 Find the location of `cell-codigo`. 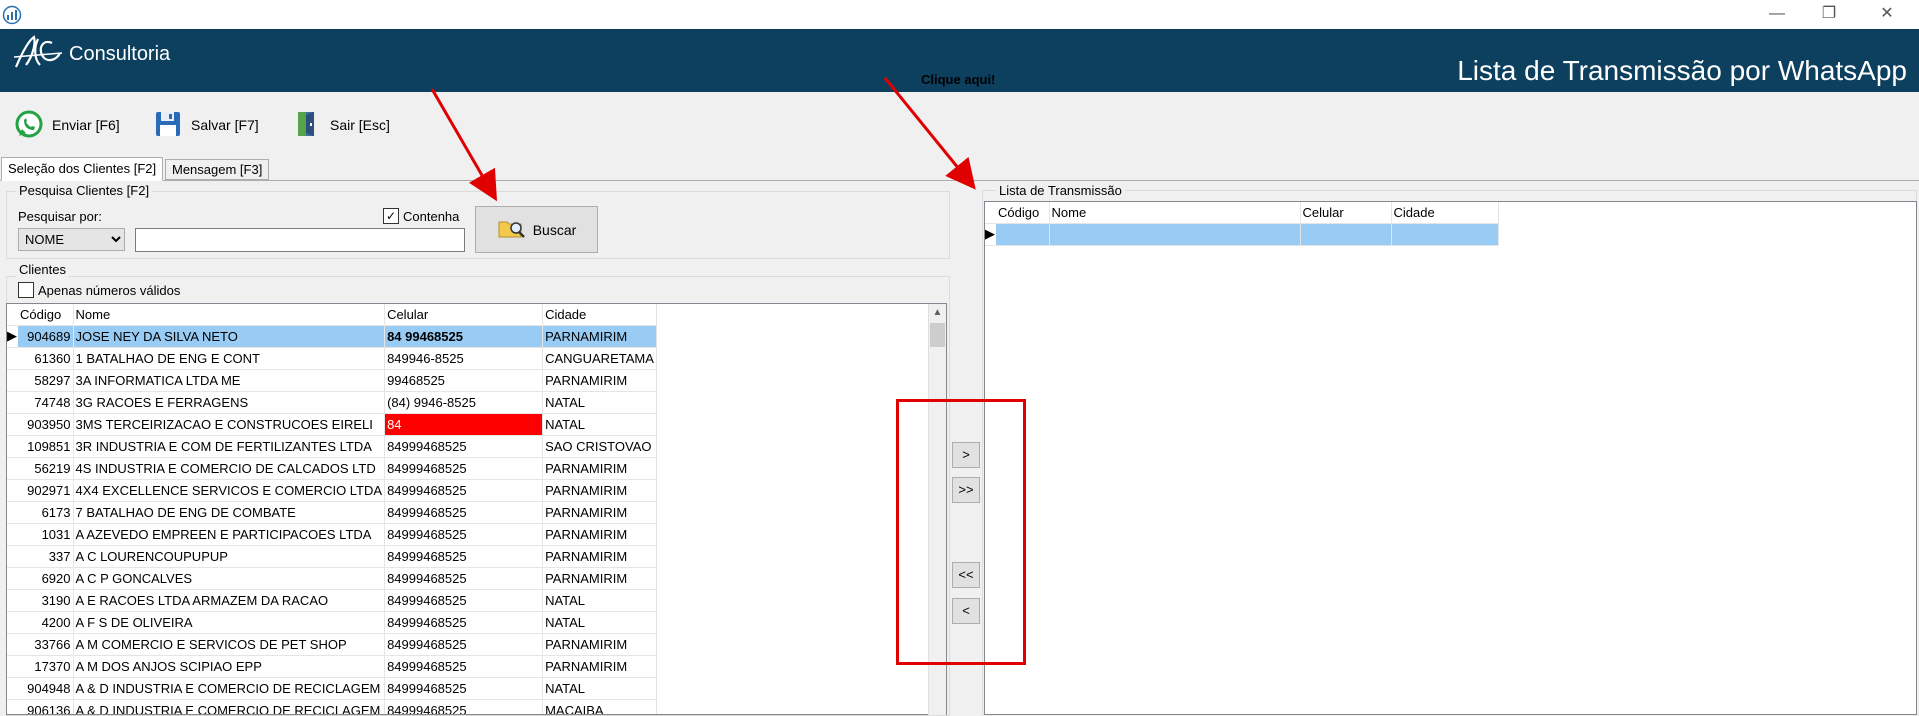

cell-codigo is located at coordinates (1023, 234).